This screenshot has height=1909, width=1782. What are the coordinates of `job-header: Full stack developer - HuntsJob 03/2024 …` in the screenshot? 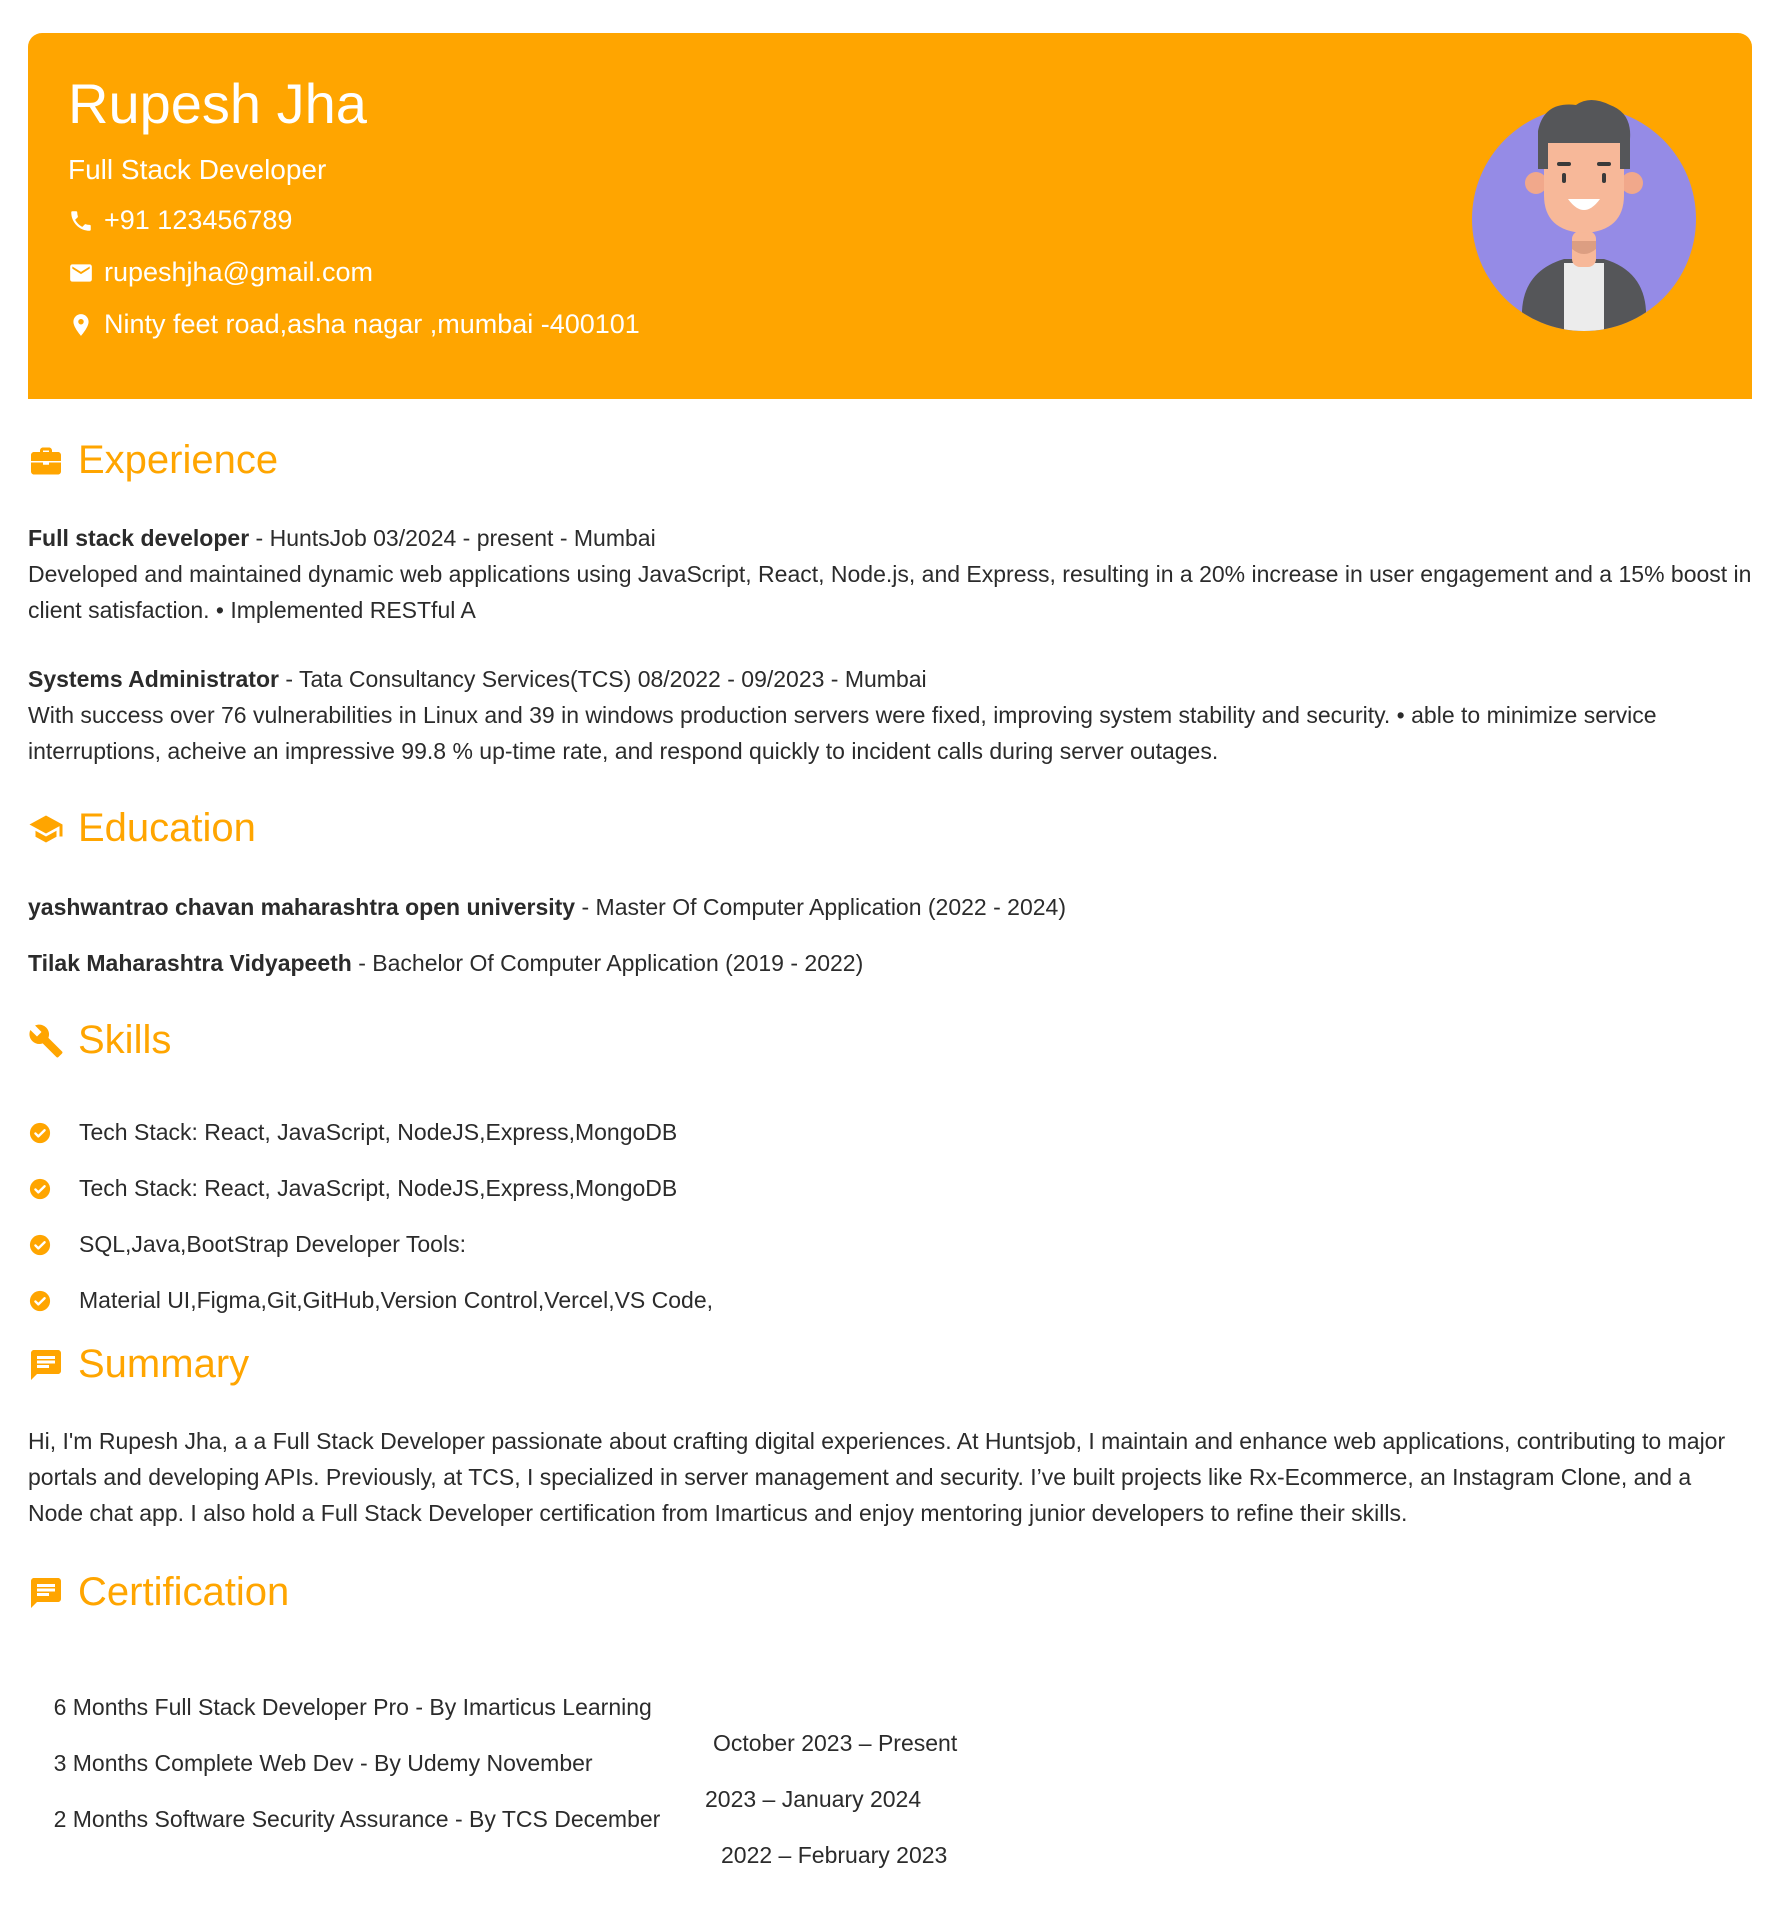 It's located at (890, 538).